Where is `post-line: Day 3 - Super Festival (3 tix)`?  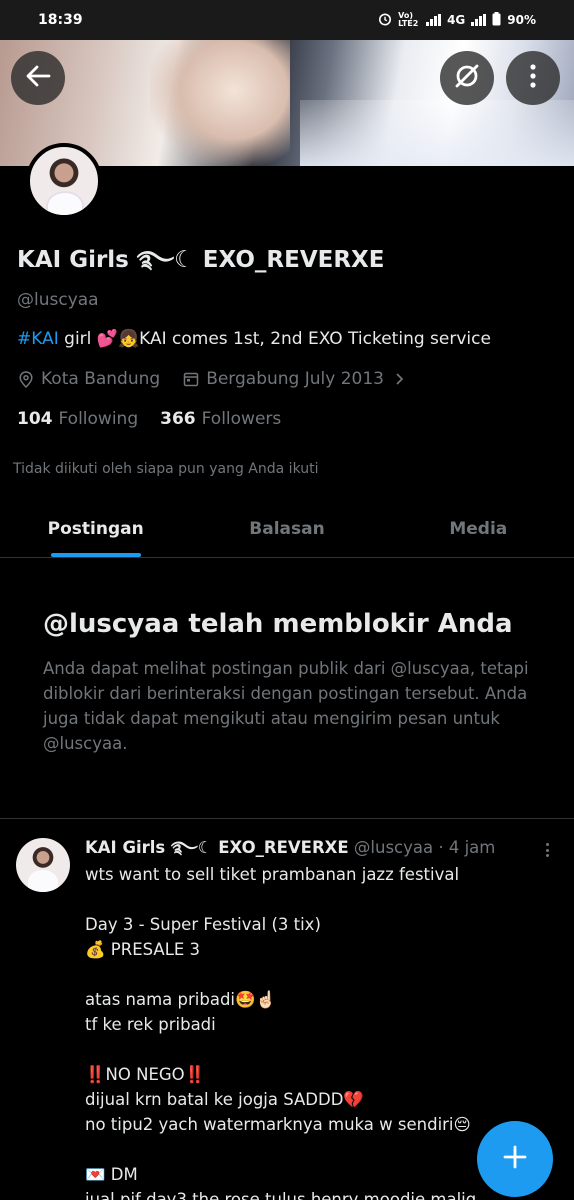 post-line: Day 3 - Super Festival (3 tix) is located at coordinates (203, 924).